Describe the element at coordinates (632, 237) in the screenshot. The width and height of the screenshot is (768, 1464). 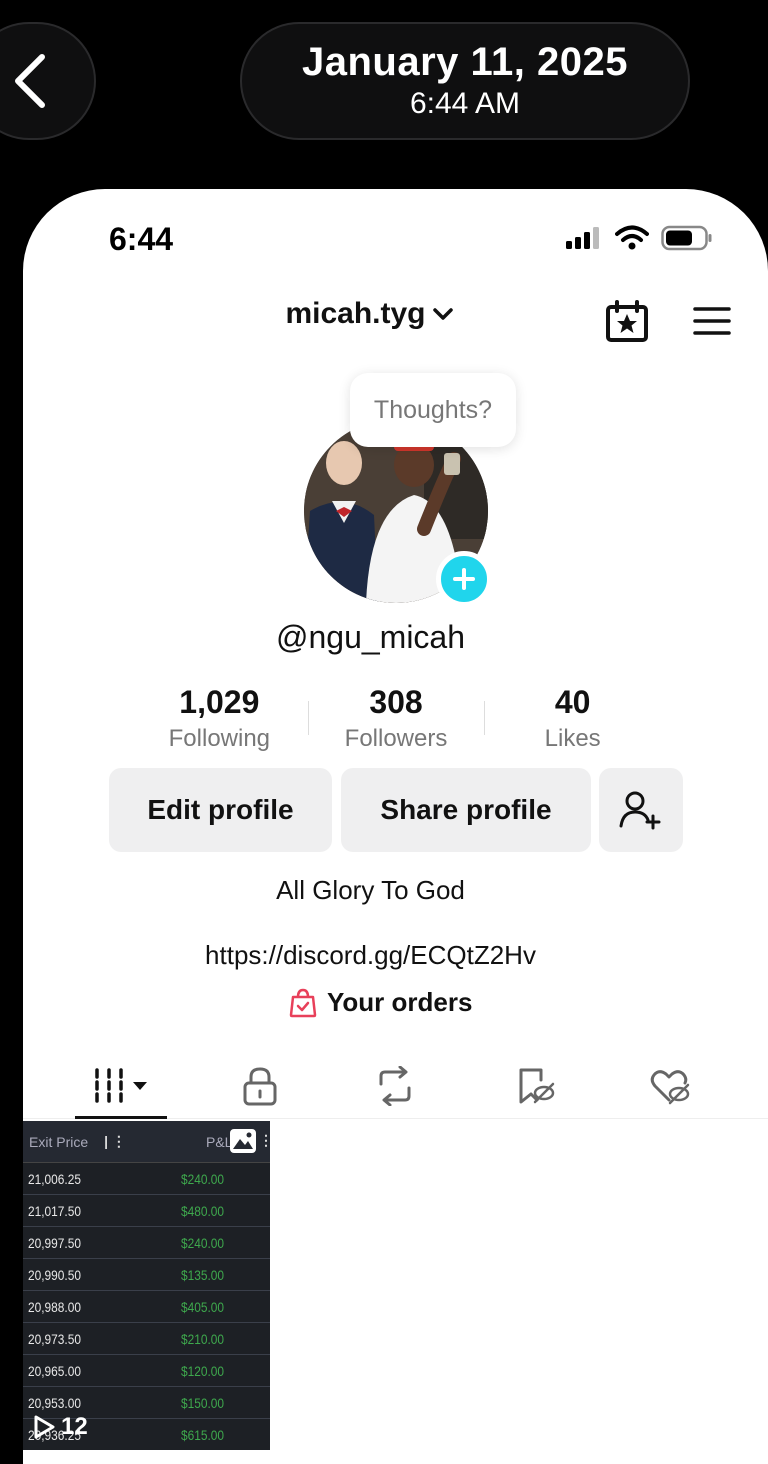
I see `wifi-icon` at that location.